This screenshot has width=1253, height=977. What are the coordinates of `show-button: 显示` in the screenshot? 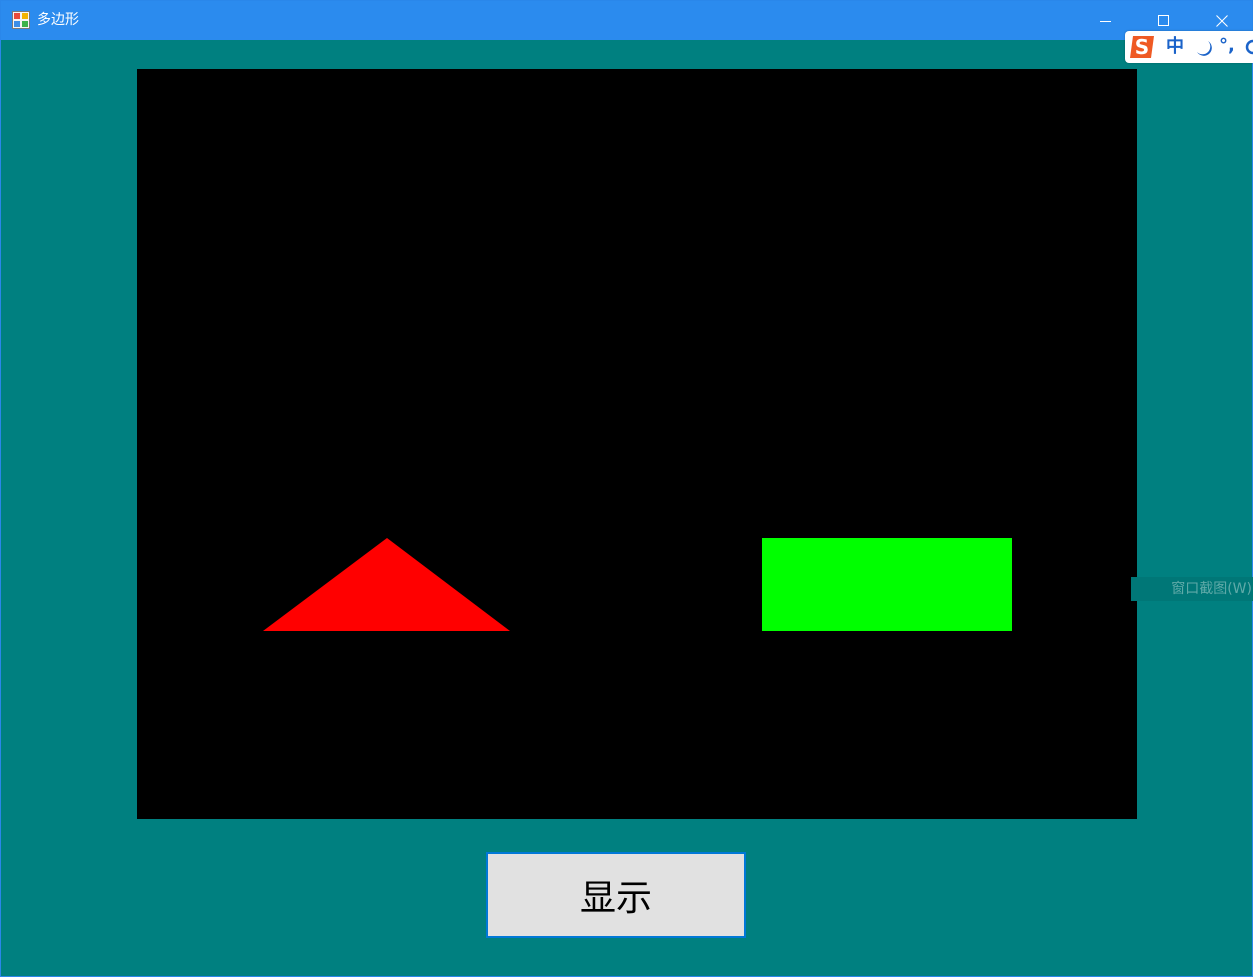 It's located at (616, 895).